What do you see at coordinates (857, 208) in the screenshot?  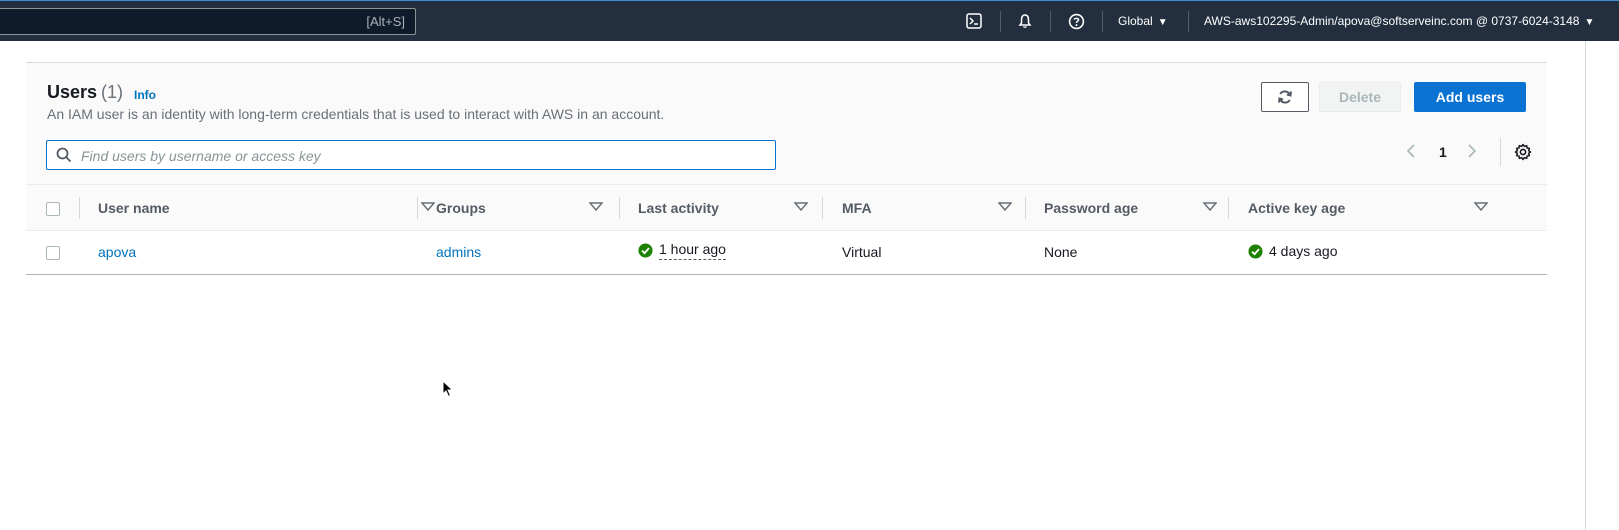 I see `column-header-mfa: MFA` at bounding box center [857, 208].